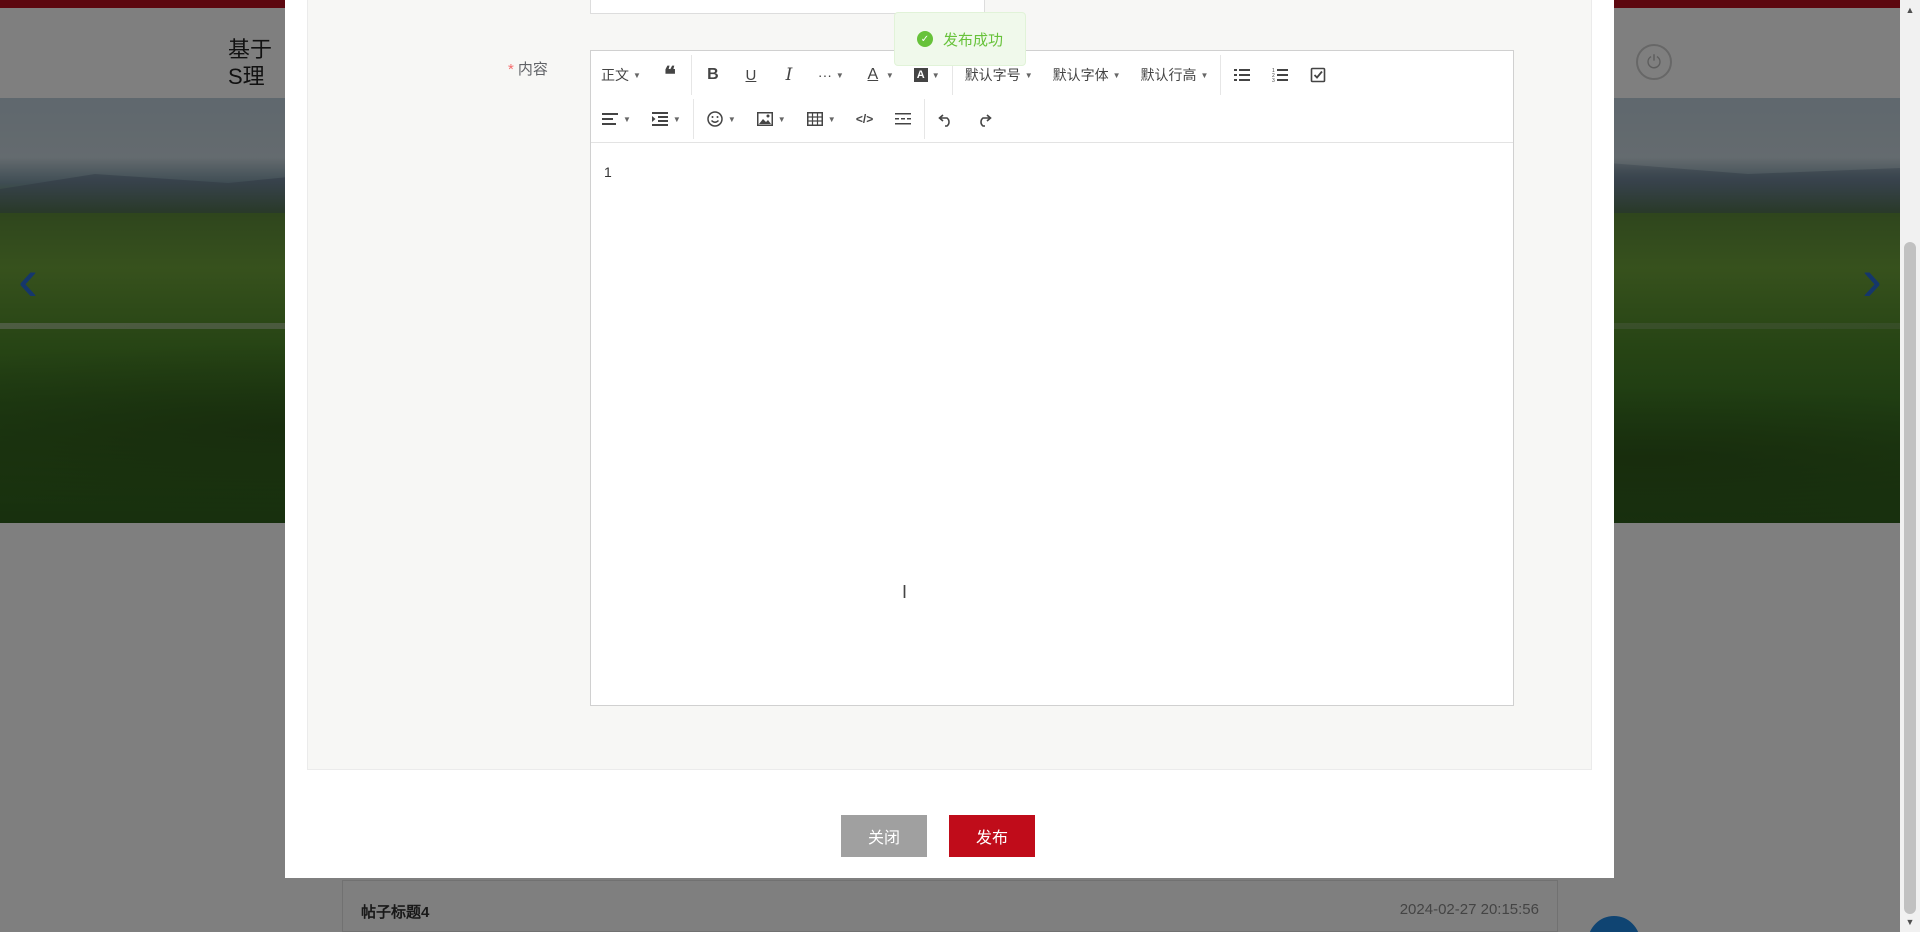  I want to click on table-dropdown: ▼, so click(821, 119).